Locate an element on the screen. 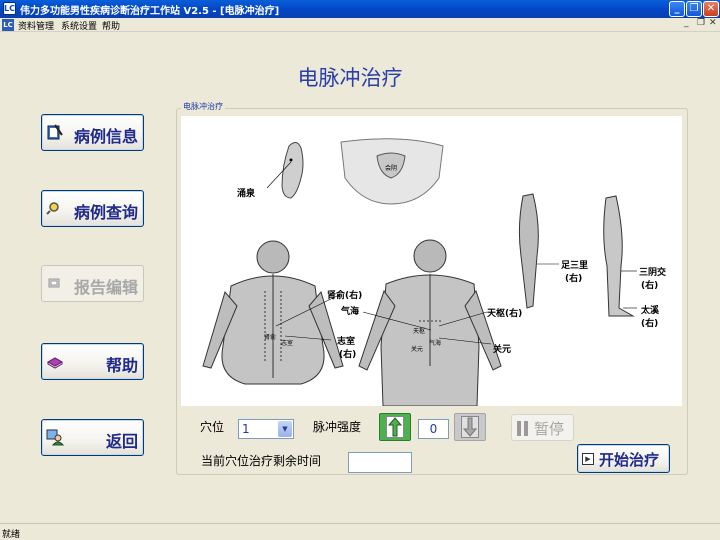 This screenshot has height=540, width=720. pause-label: 暂停 is located at coordinates (549, 429).